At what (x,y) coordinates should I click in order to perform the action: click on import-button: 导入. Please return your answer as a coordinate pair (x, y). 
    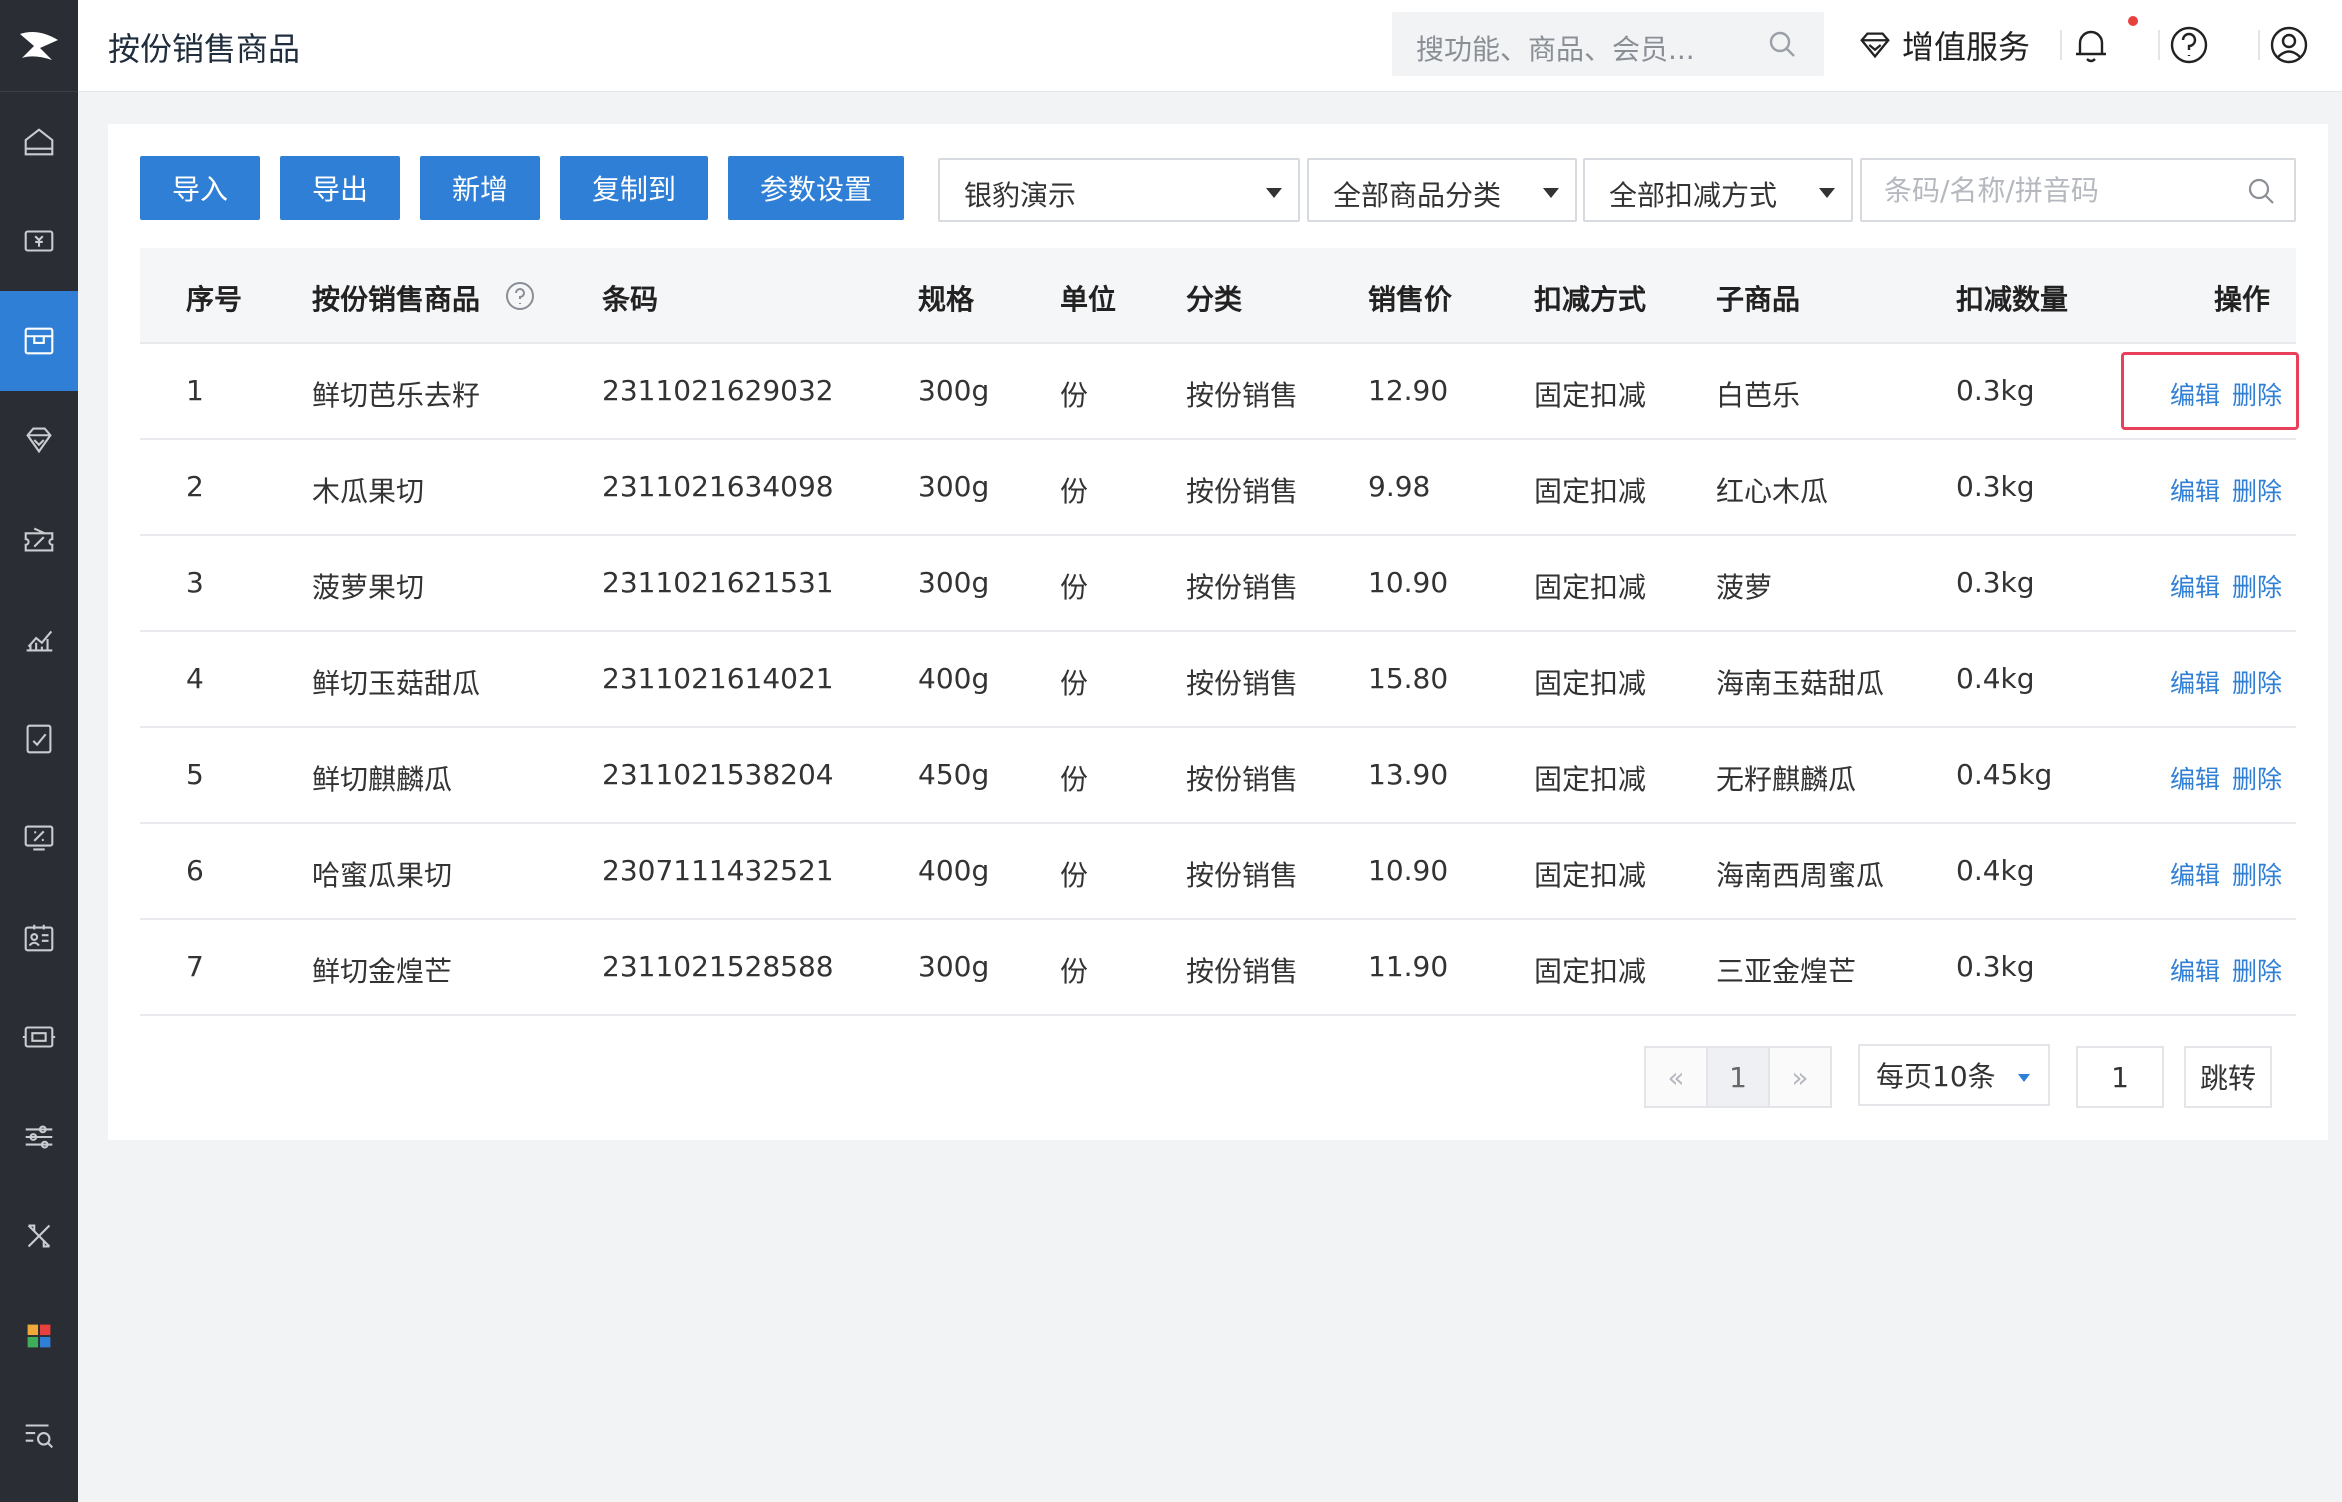
    Looking at the image, I should click on (200, 188).